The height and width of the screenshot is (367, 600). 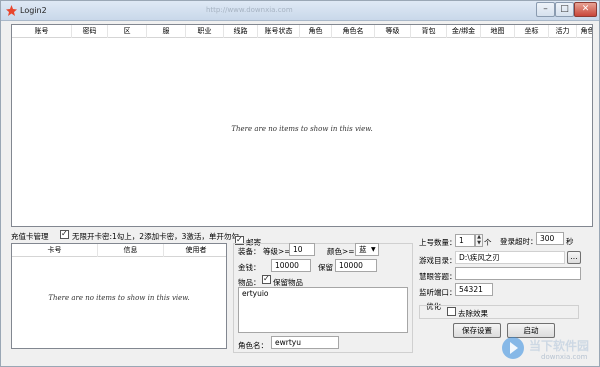 What do you see at coordinates (316, 31) in the screenshot?
I see `col-role: 角色` at bounding box center [316, 31].